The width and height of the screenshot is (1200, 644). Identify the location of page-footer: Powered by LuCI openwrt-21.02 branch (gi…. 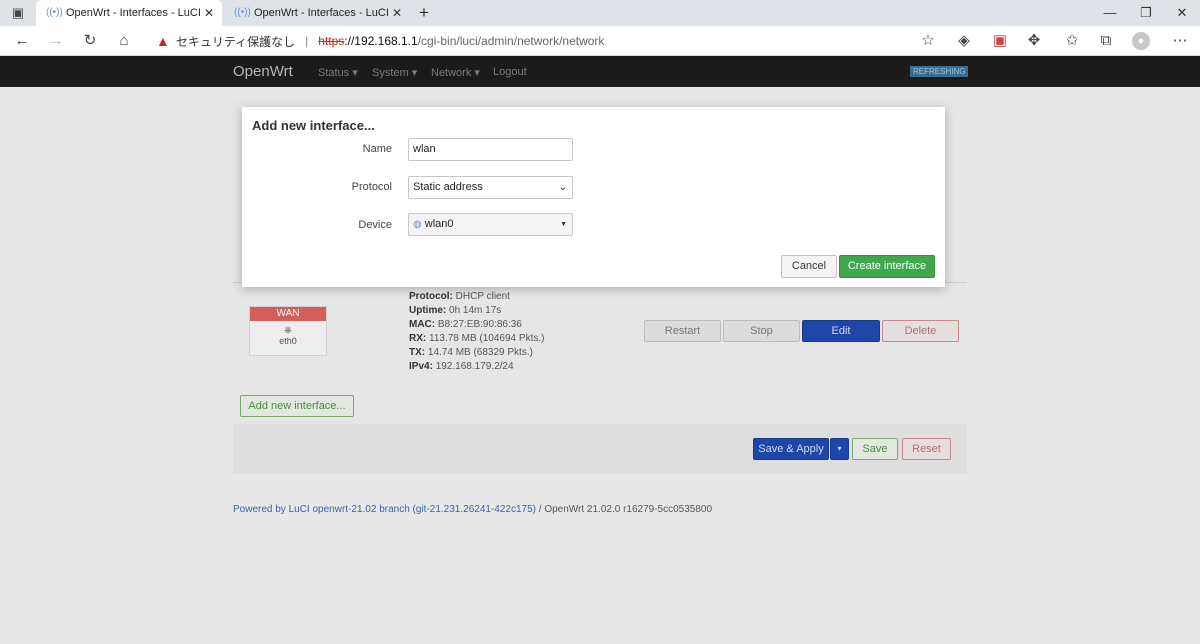
(472, 509).